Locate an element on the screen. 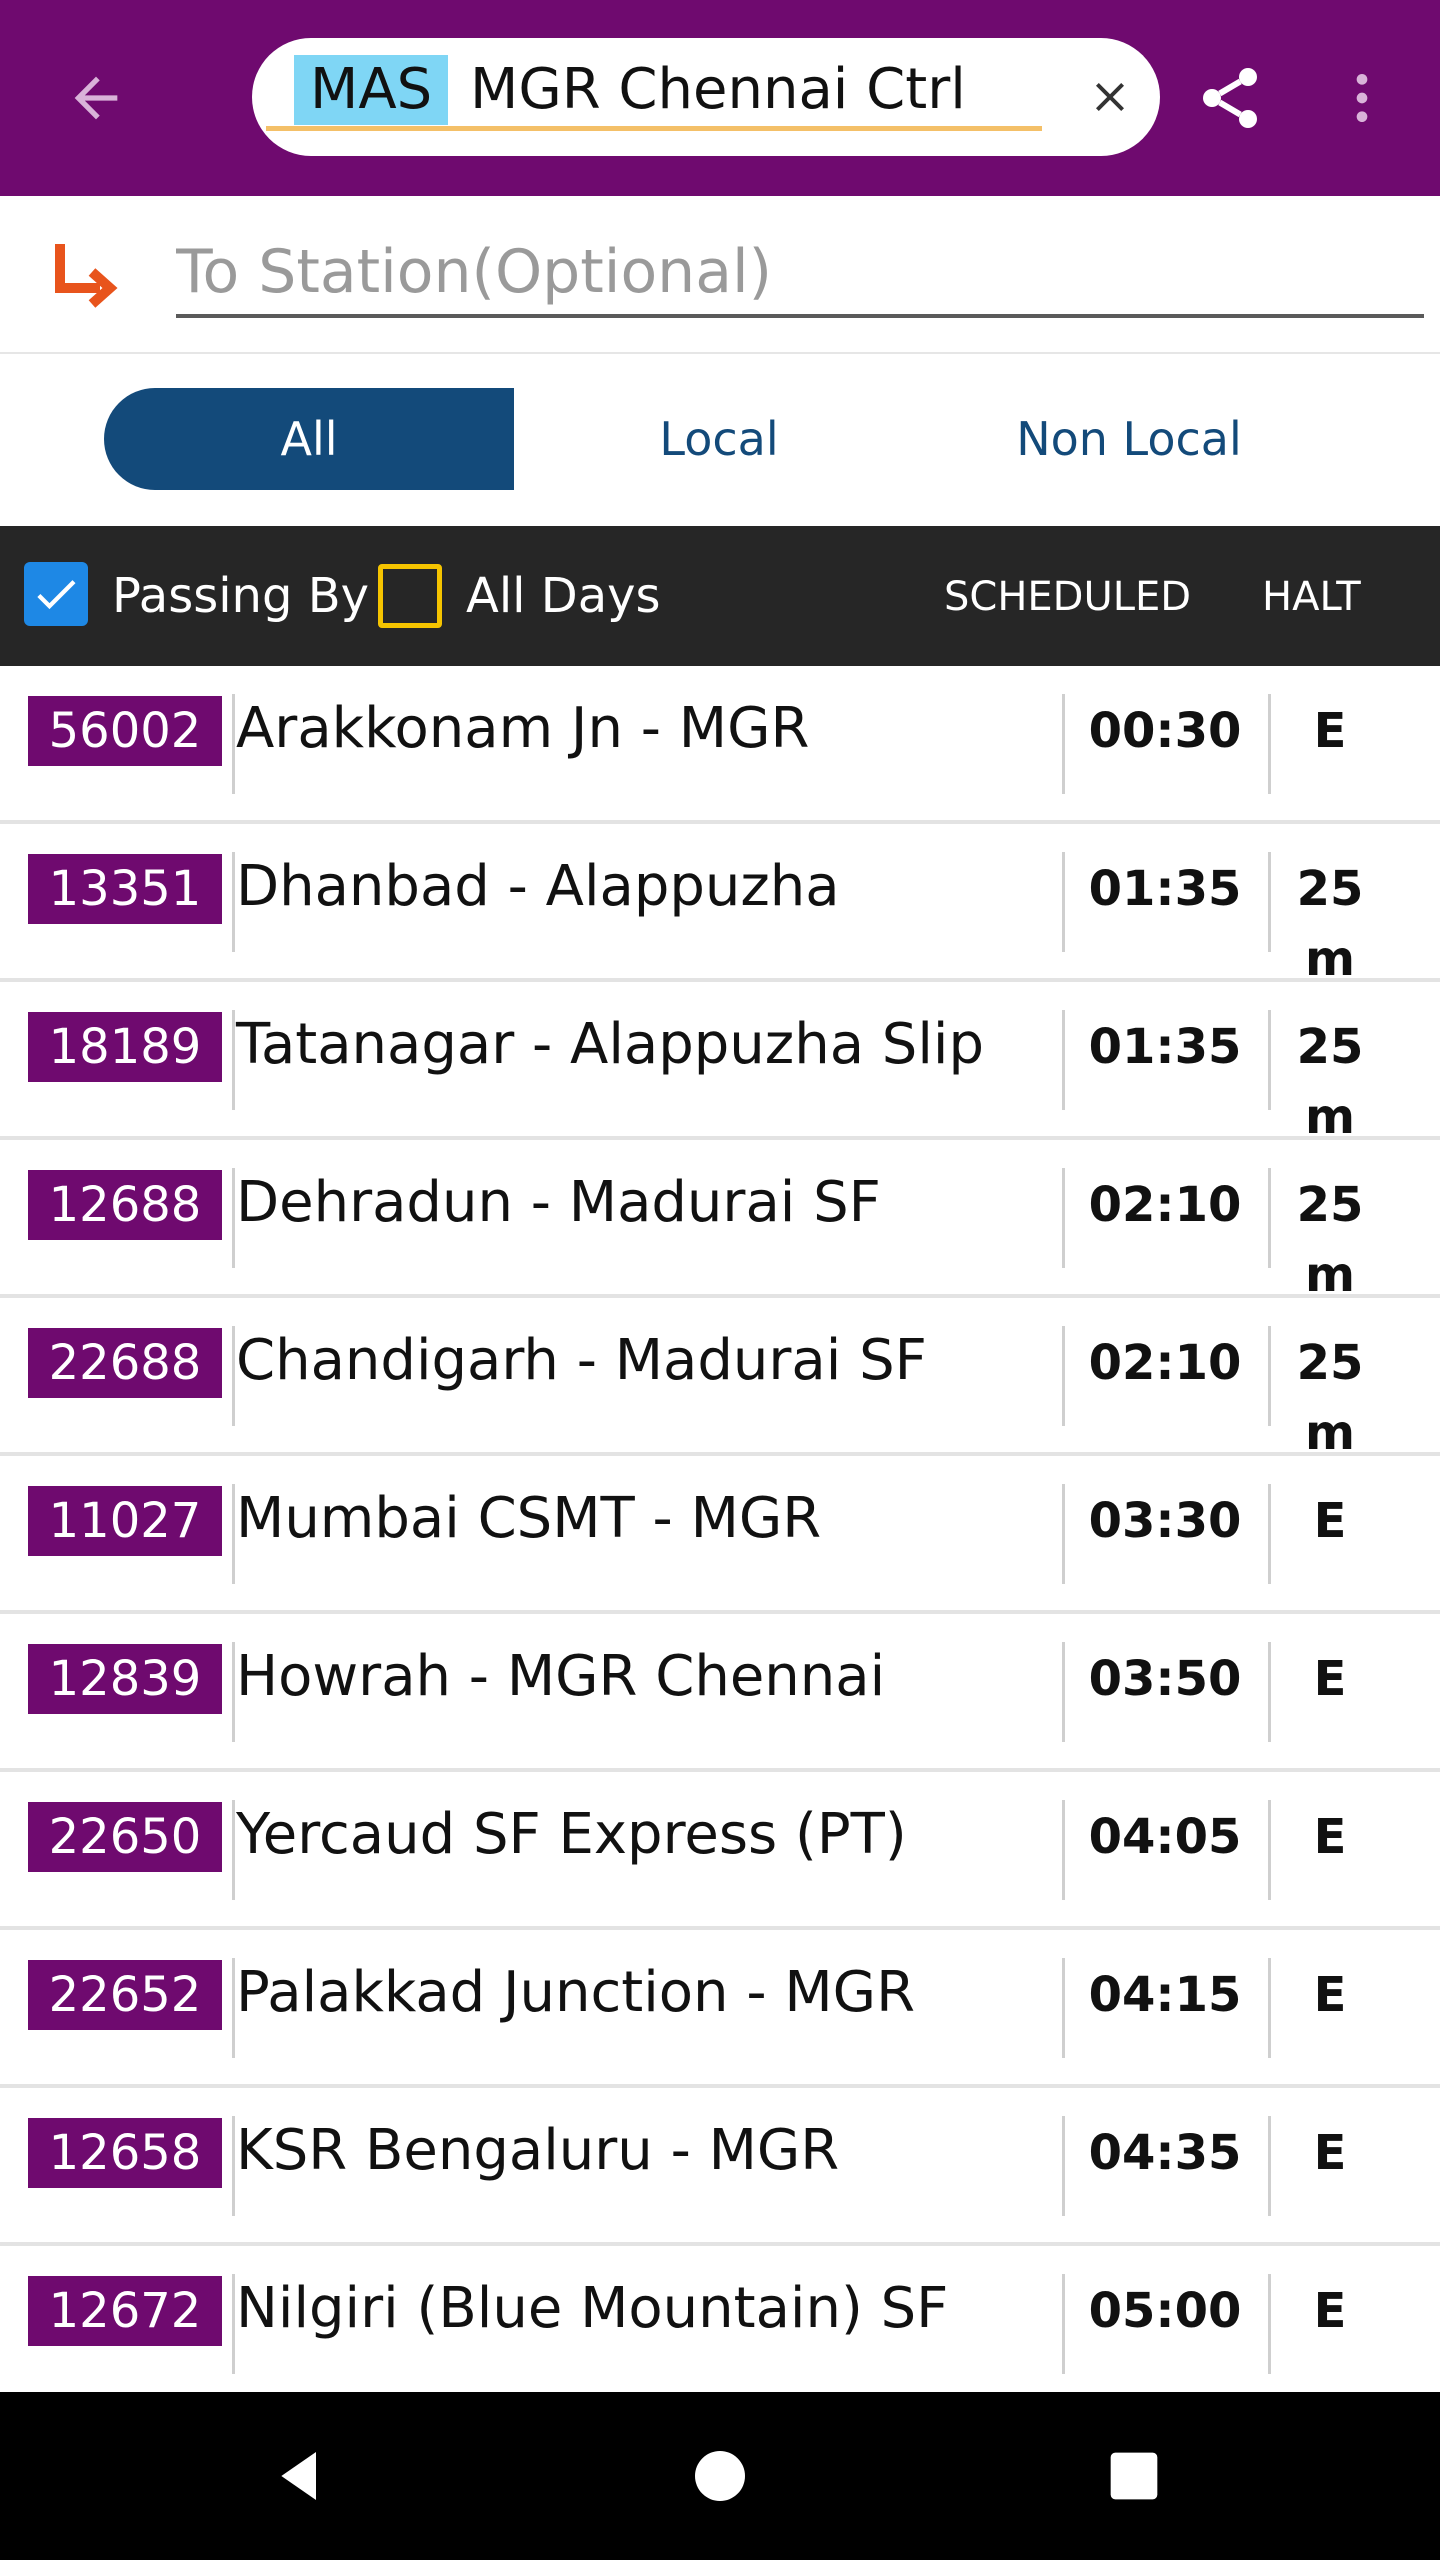  train-row: 12672 Nilgiri (Blue Mountain) SF 05:00 E is located at coordinates (720, 2325).